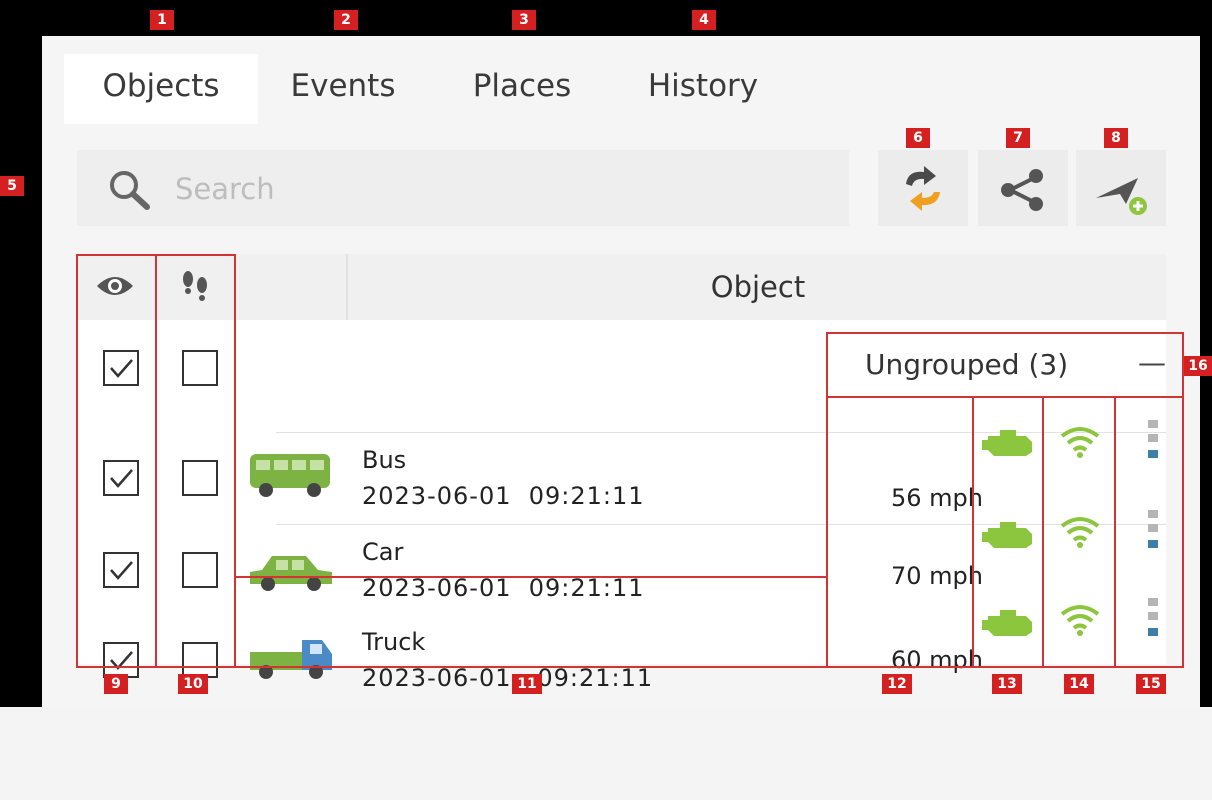 The width and height of the screenshot is (1212, 800). Describe the element at coordinates (703, 89) in the screenshot. I see `tab-history: History` at that location.